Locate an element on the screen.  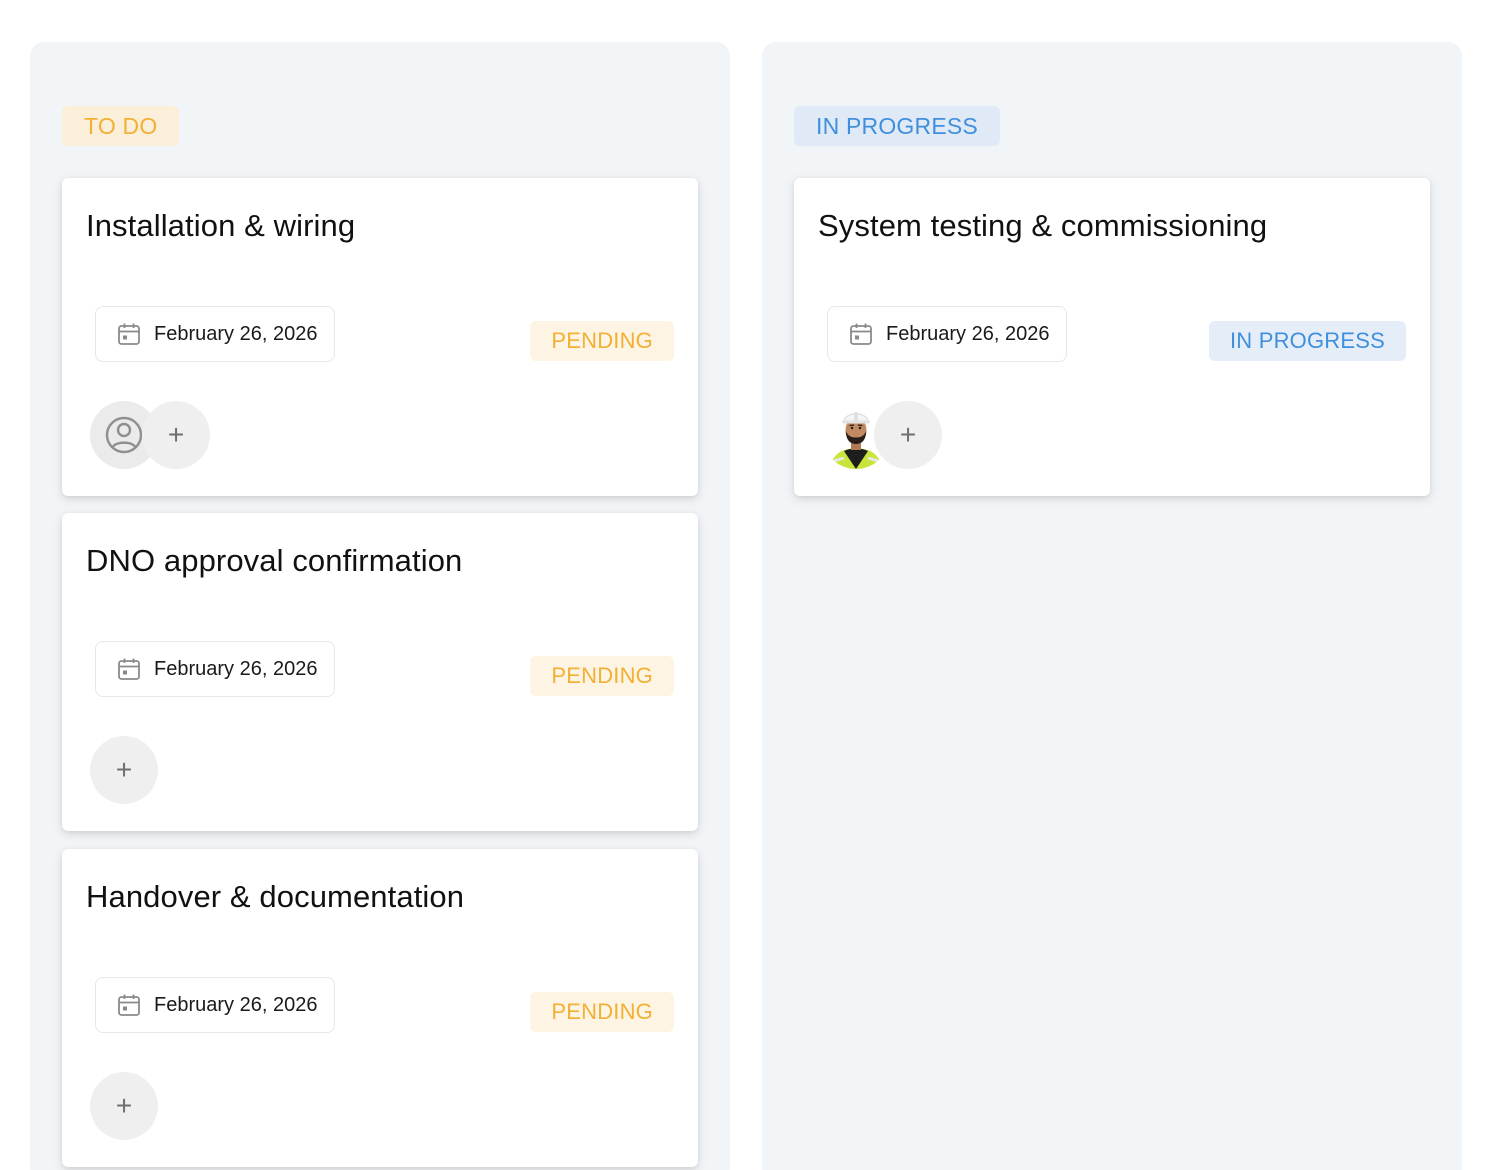
task-title: DNO approval confirmation is located at coordinates (274, 560).